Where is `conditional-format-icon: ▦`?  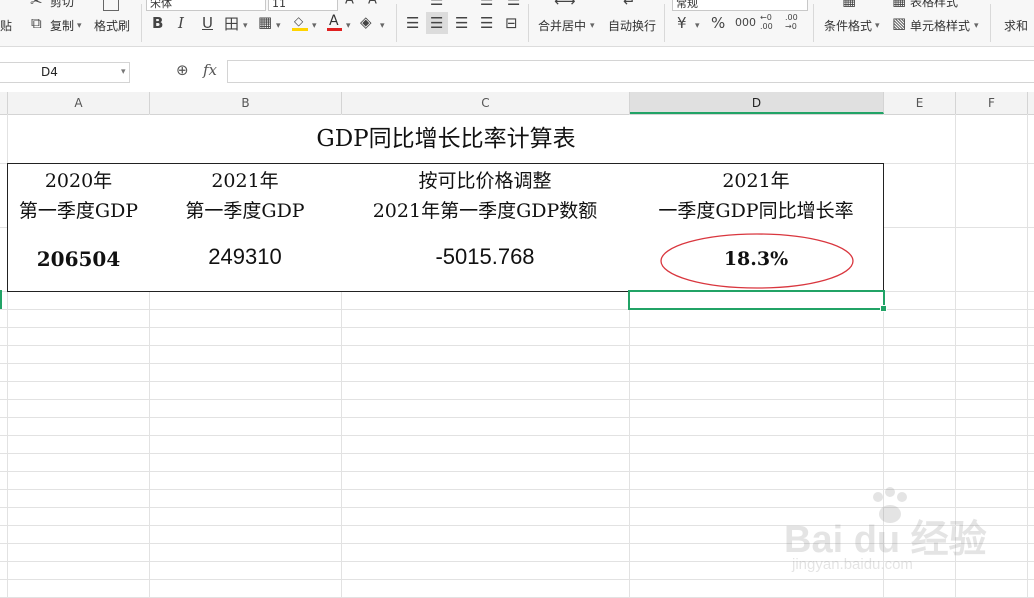 conditional-format-icon: ▦ is located at coordinates (849, 4).